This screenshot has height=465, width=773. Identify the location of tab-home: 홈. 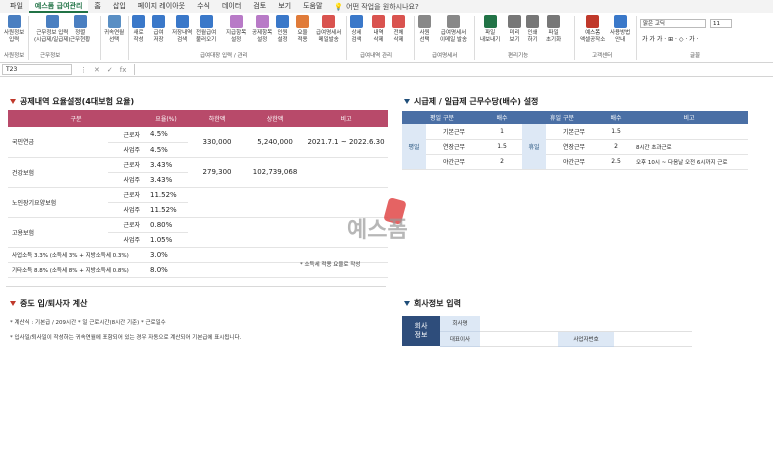
(97, 6).